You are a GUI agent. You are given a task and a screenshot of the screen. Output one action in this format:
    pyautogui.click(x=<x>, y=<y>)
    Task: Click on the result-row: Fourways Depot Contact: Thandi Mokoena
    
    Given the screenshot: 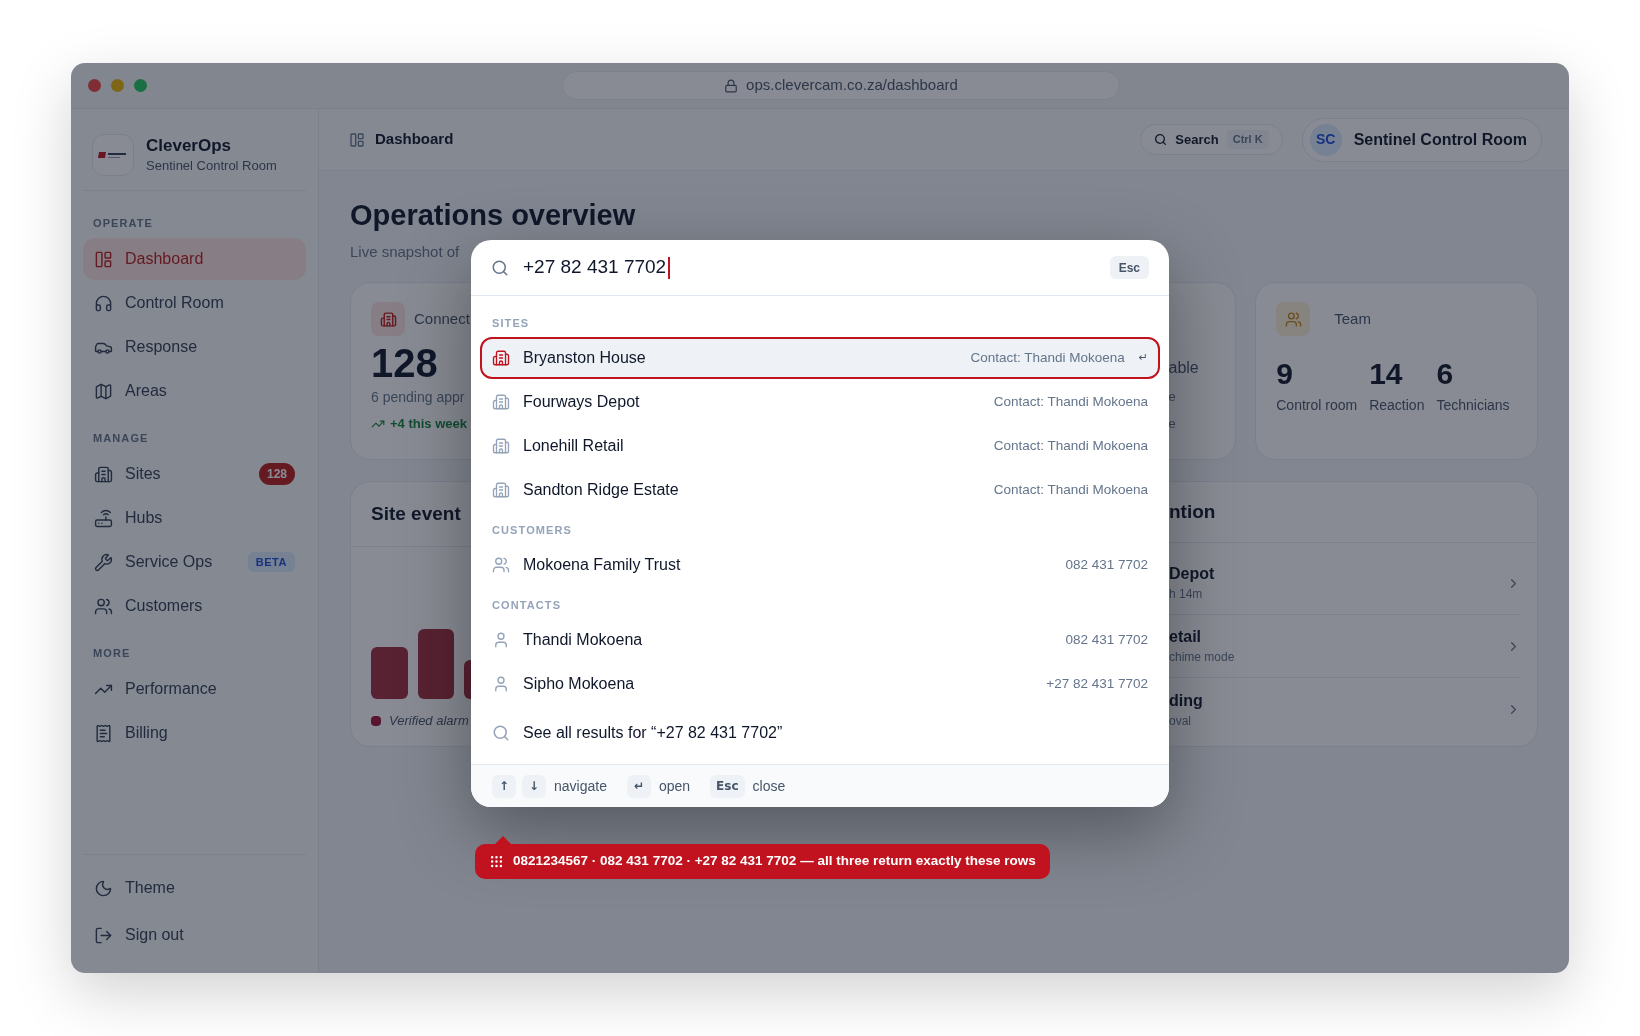 What is the action you would take?
    pyautogui.click(x=820, y=402)
    